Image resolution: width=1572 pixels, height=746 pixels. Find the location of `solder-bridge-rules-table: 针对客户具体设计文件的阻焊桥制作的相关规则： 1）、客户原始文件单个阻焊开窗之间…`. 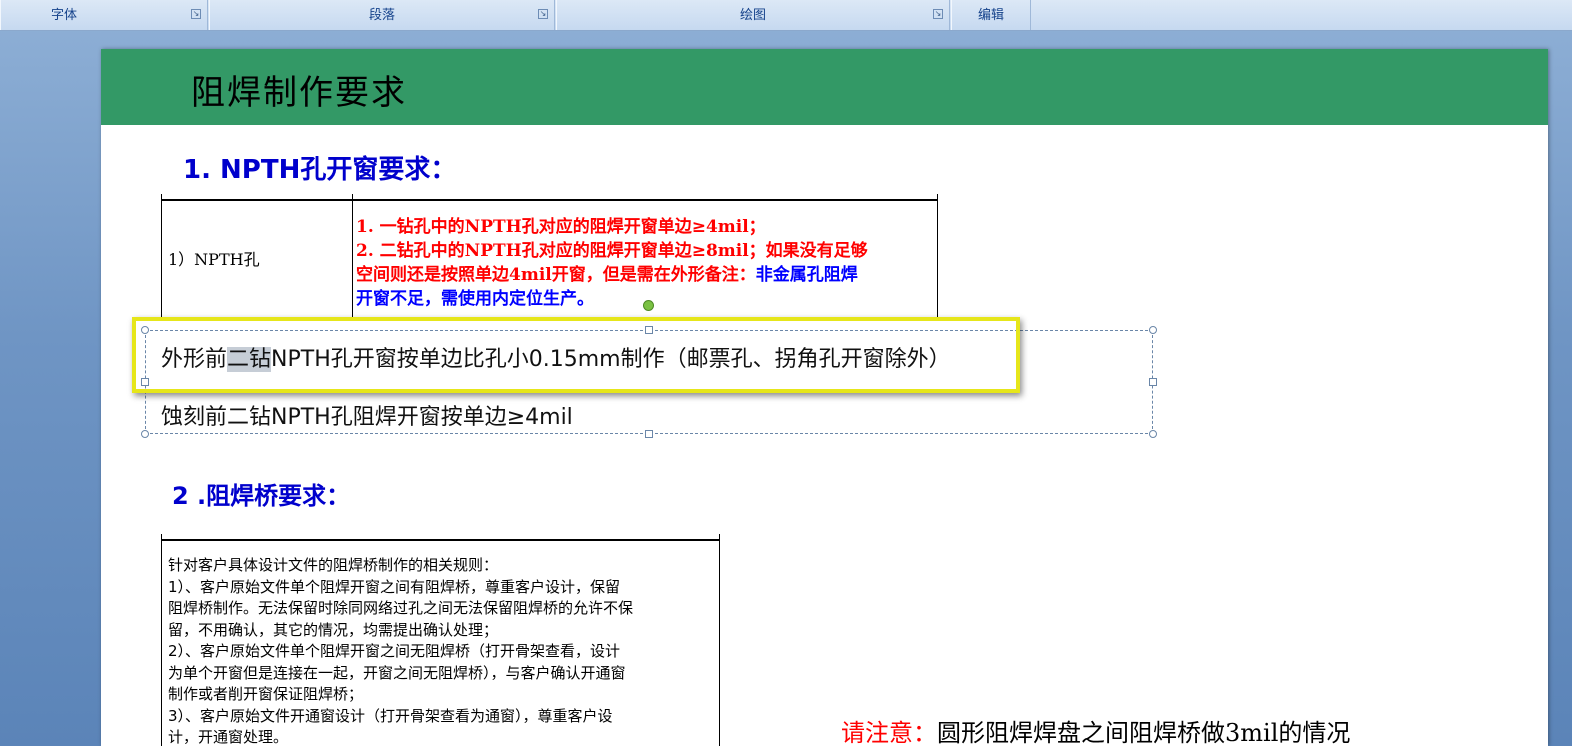

solder-bridge-rules-table: 针对客户具体设计文件的阻焊桥制作的相关规则： 1）、客户原始文件单个阻焊开窗之间… is located at coordinates (440, 642).